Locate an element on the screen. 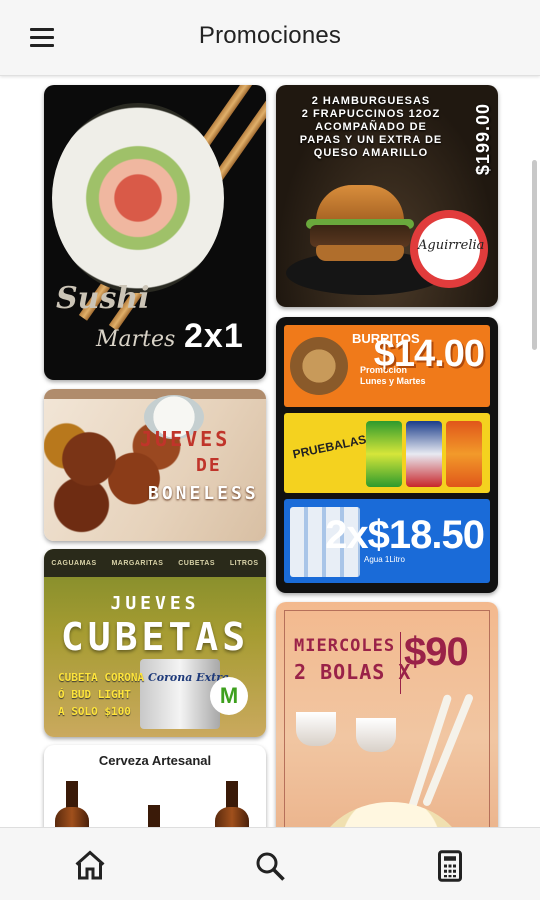 The image size is (540, 900). offer-line: CUBETA CORONA is located at coordinates (101, 677).